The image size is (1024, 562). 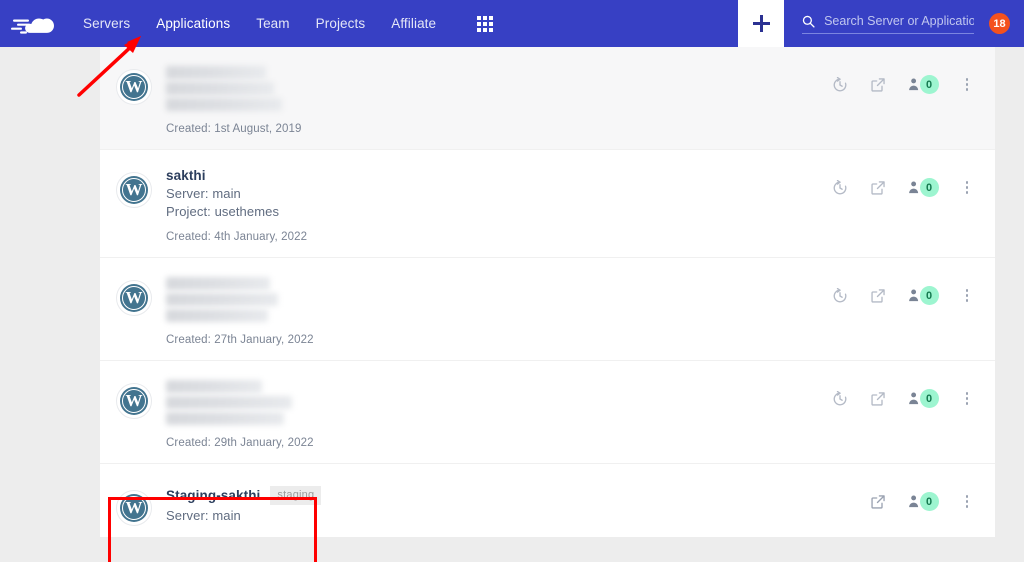 What do you see at coordinates (193, 23) in the screenshot?
I see `nav-link-applications: Applications` at bounding box center [193, 23].